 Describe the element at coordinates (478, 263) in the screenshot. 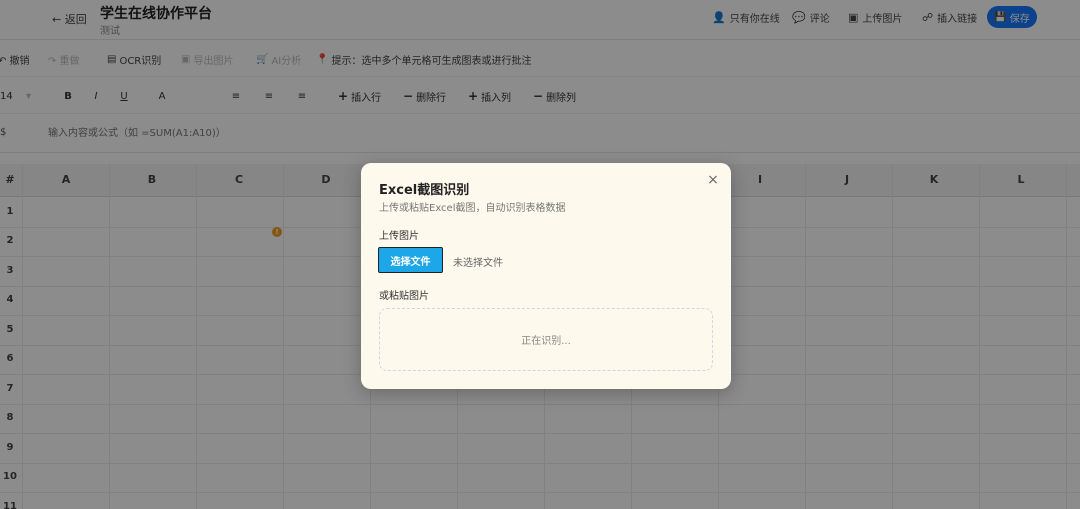

I see `no-file-chosen-text: 未选择文件` at that location.